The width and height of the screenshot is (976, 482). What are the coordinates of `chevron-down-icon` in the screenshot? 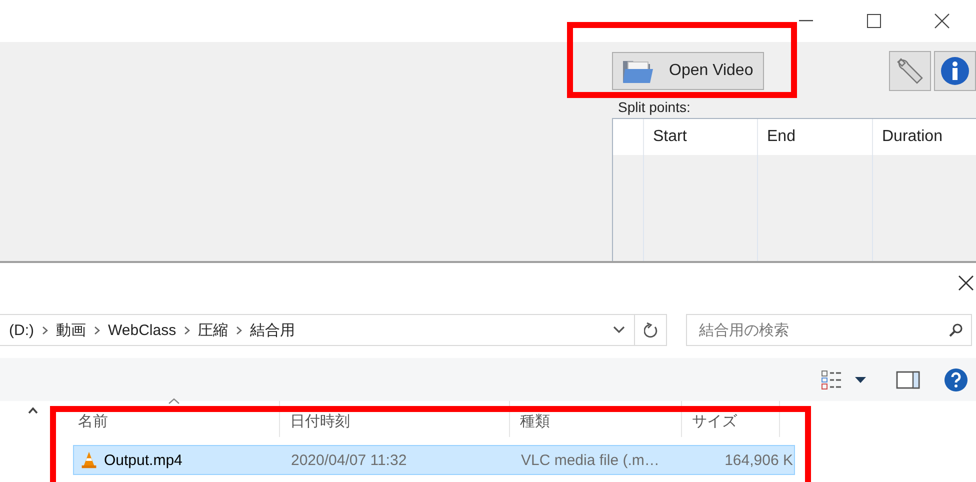 It's located at (619, 330).